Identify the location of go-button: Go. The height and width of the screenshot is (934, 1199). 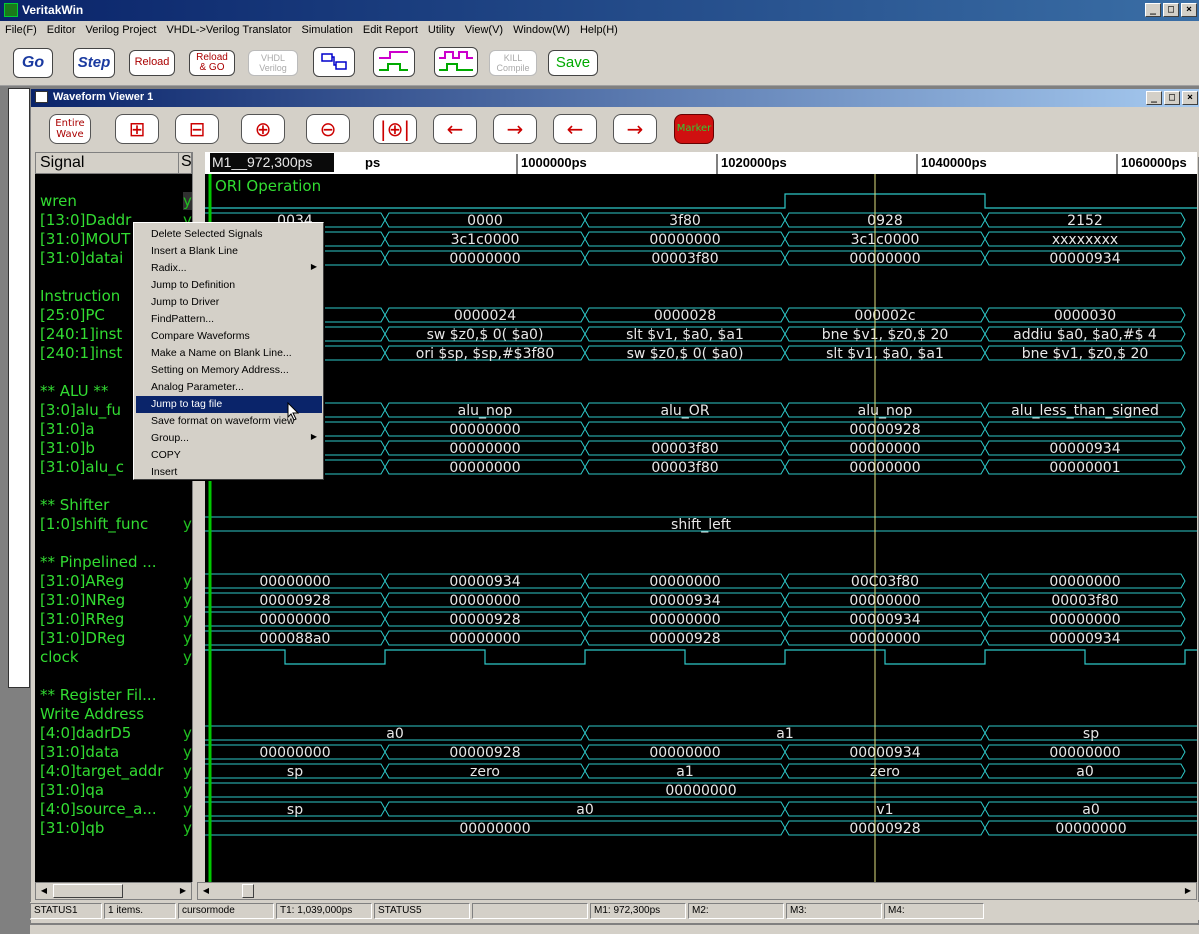
(33, 63).